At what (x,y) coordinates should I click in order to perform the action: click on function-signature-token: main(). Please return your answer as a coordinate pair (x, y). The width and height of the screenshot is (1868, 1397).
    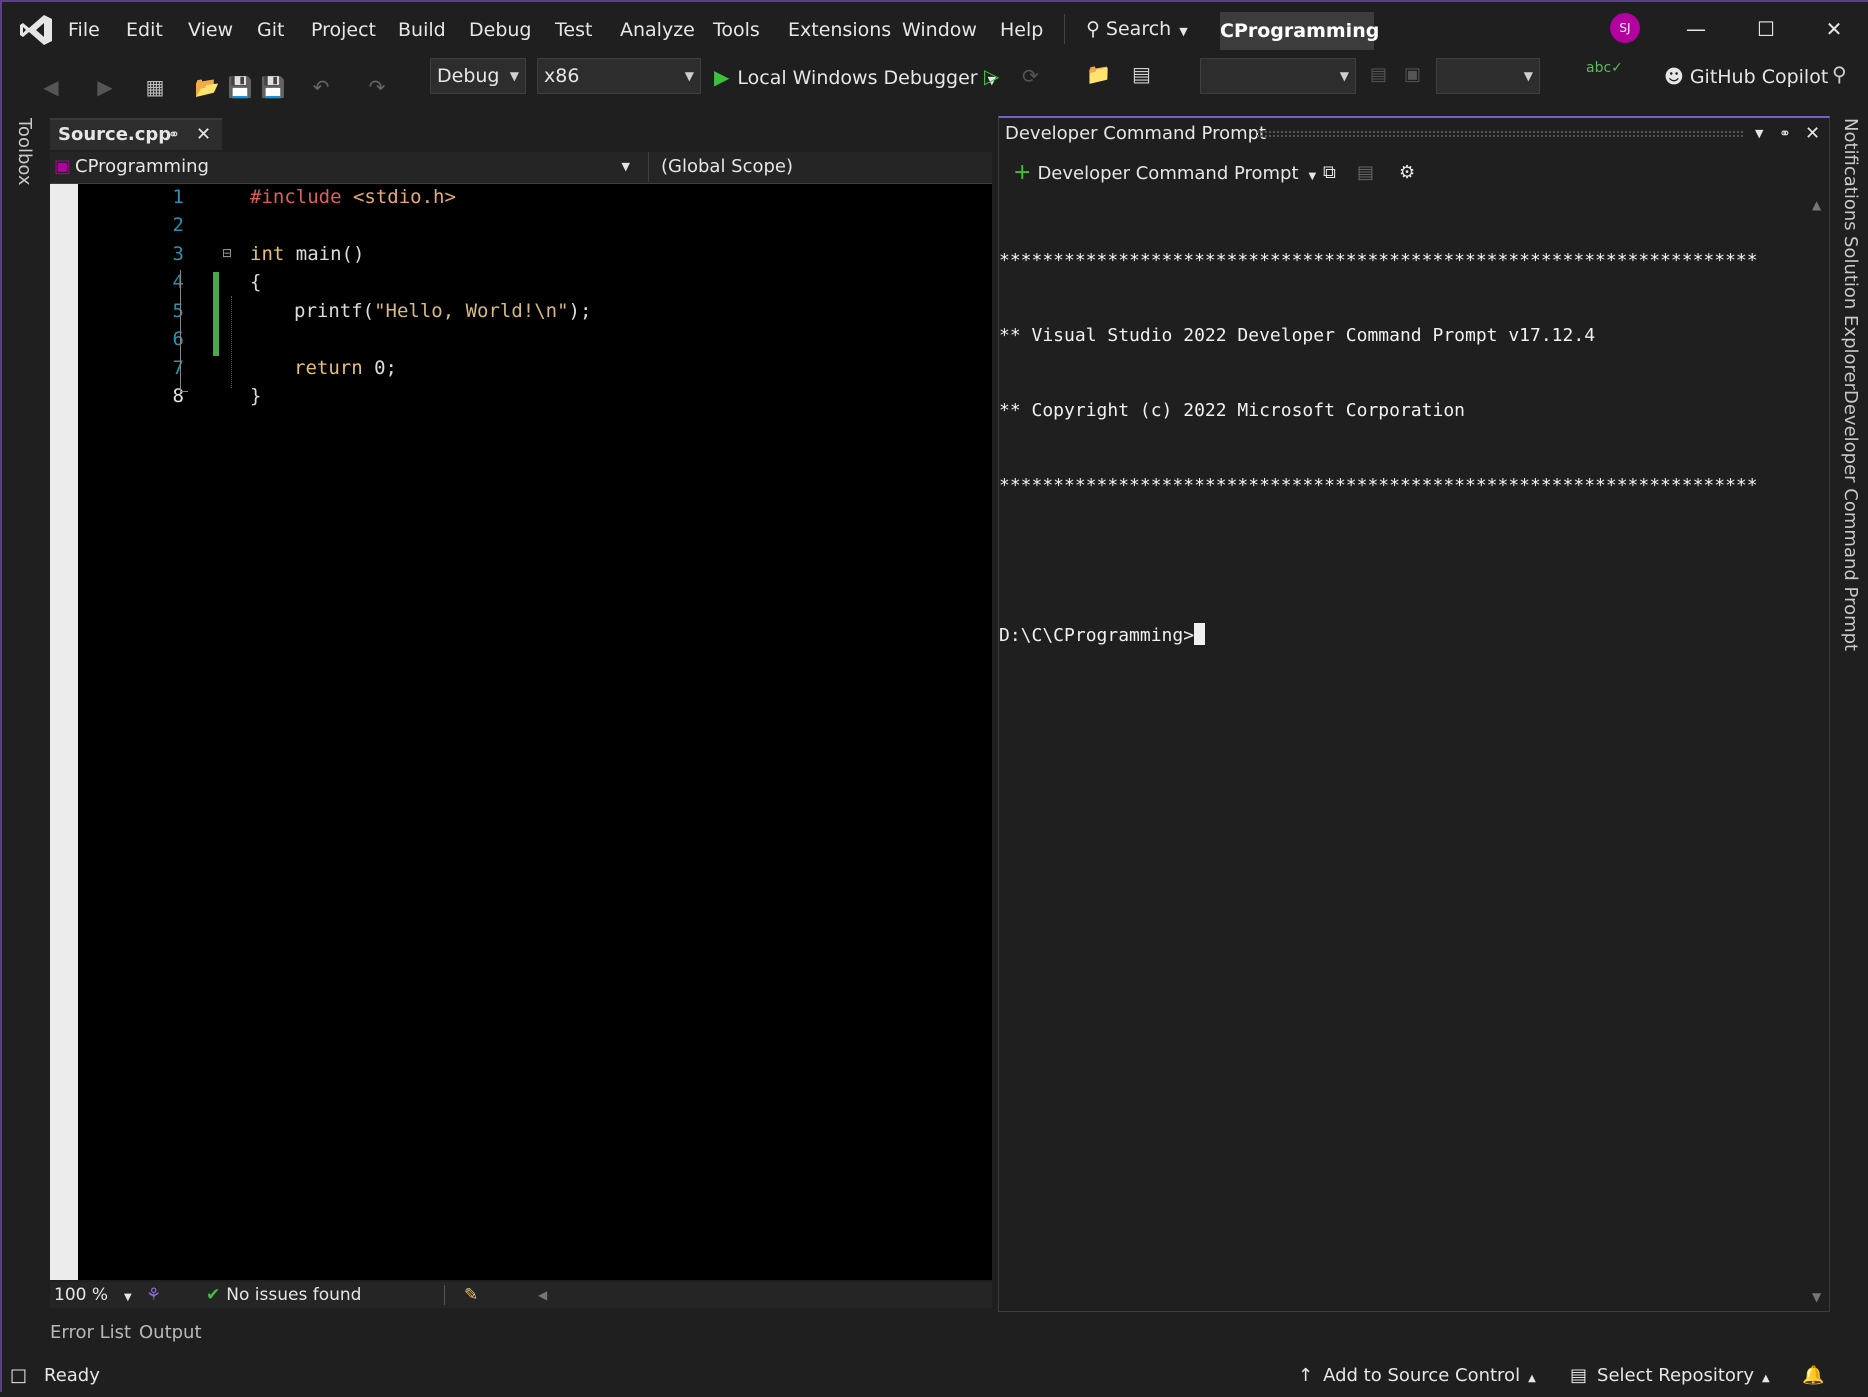
    Looking at the image, I should click on (324, 254).